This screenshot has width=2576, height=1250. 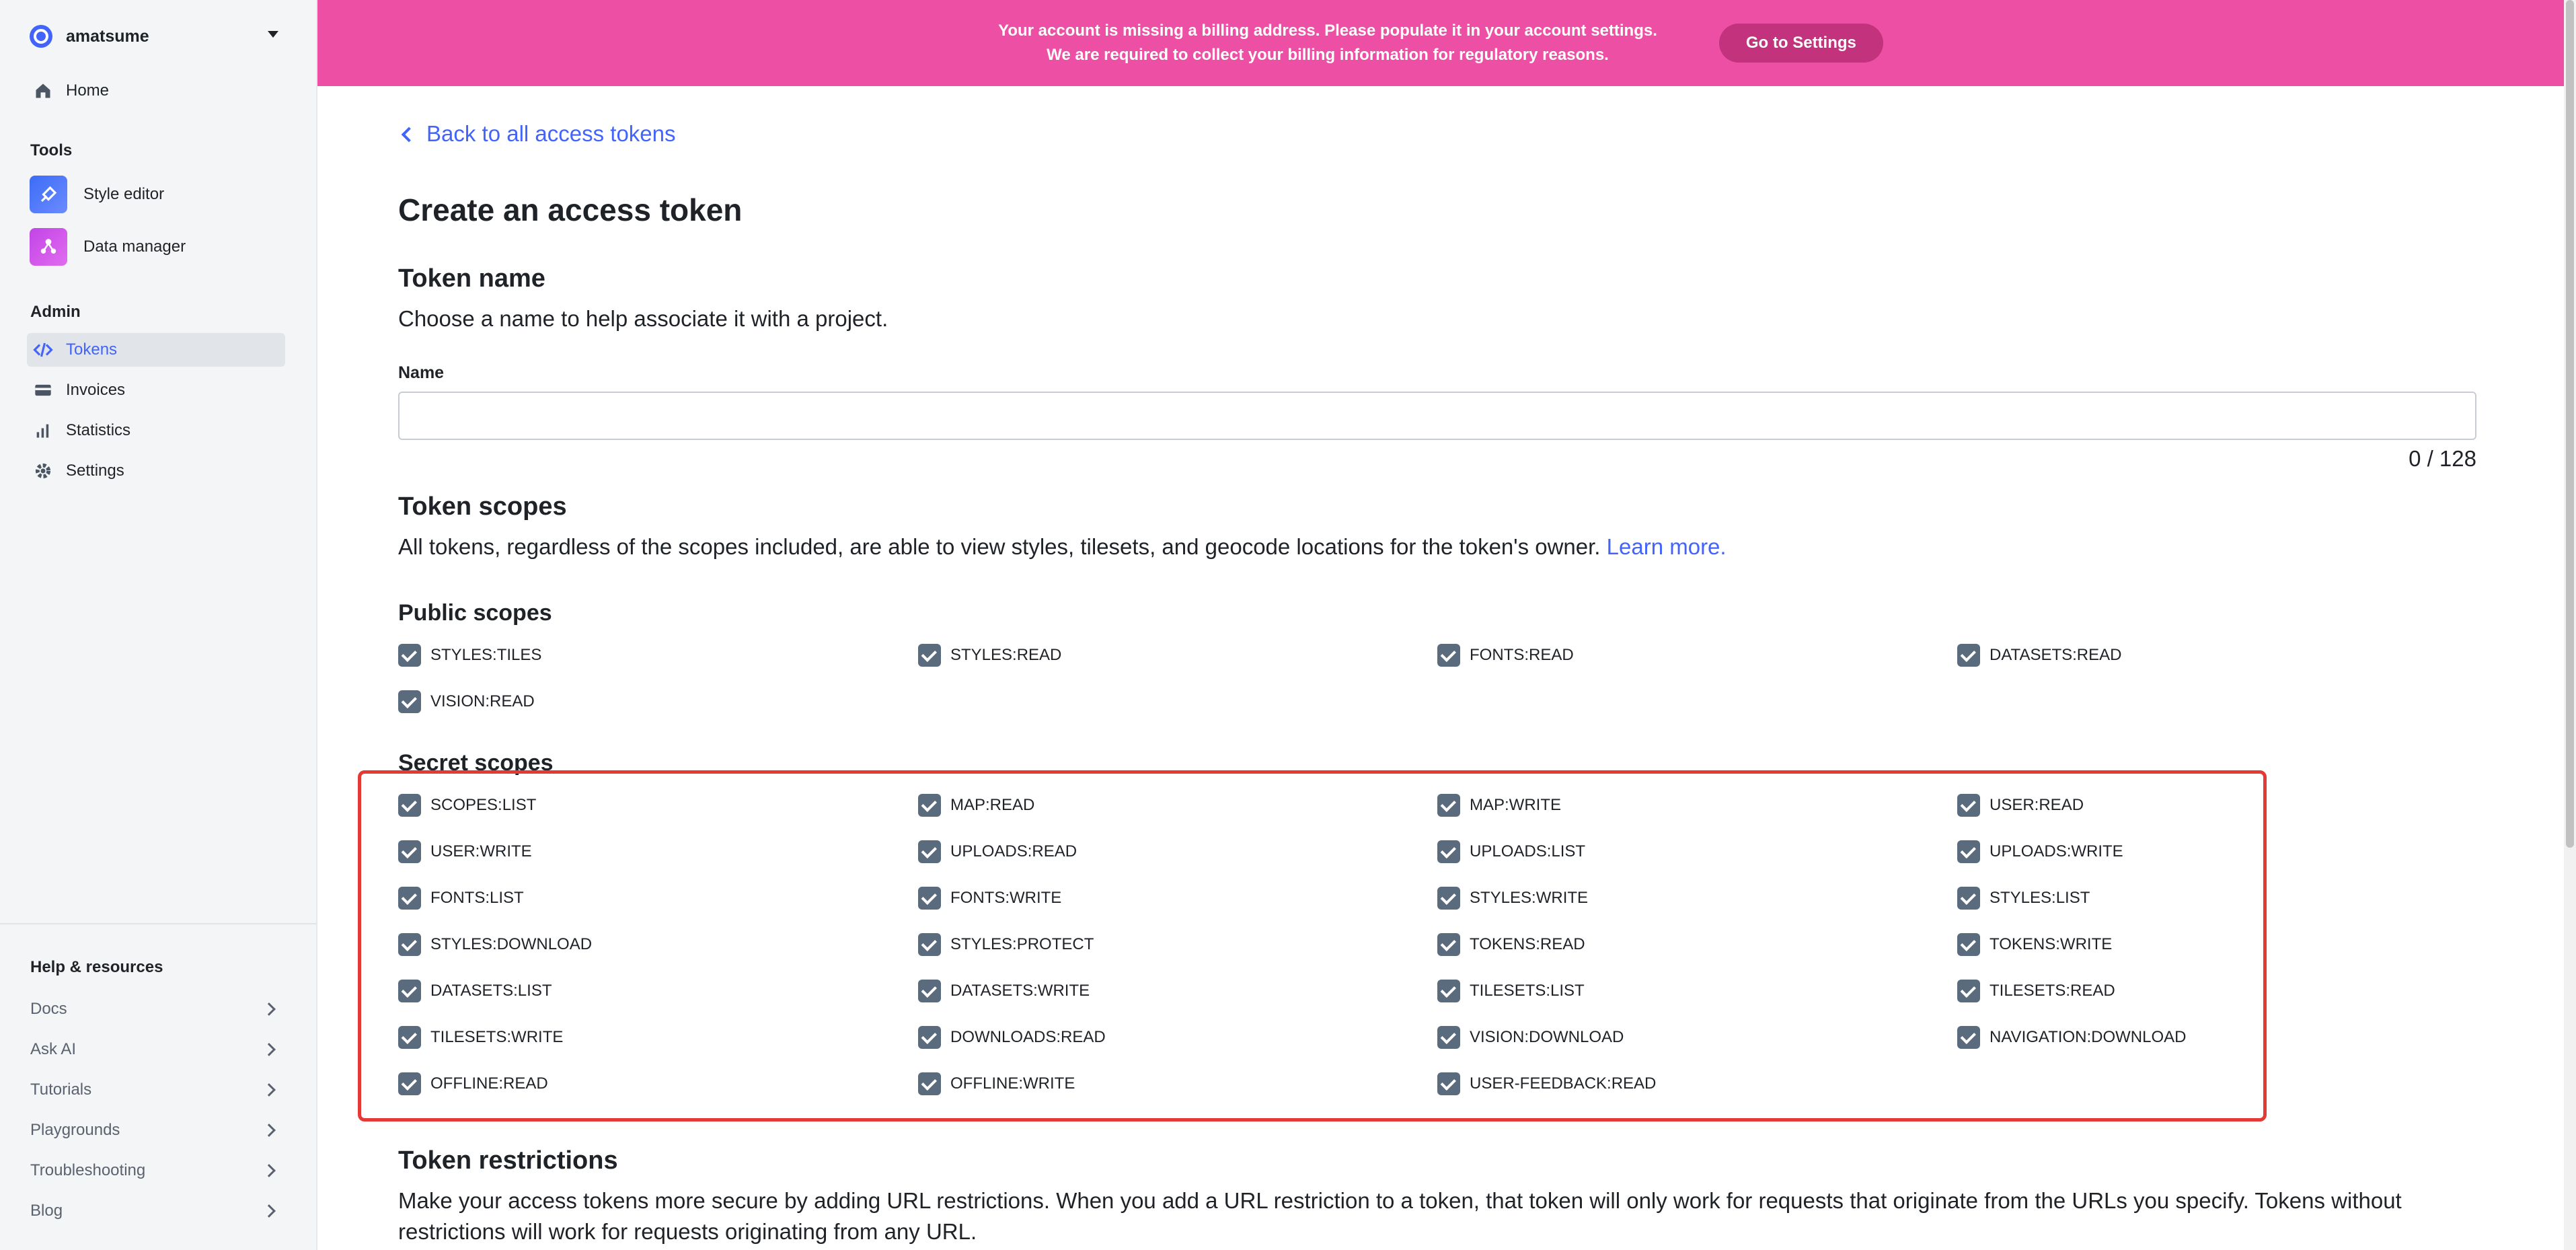 I want to click on help-item-label: Playgrounds, so click(x=75, y=1130).